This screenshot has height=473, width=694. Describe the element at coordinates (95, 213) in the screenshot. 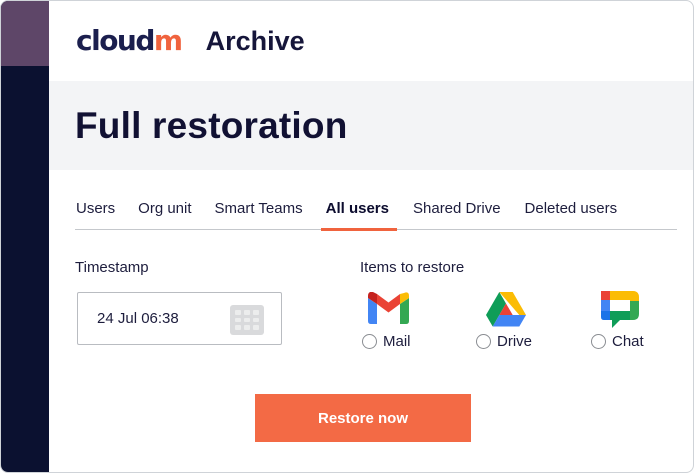

I see `tab-users: Users` at that location.